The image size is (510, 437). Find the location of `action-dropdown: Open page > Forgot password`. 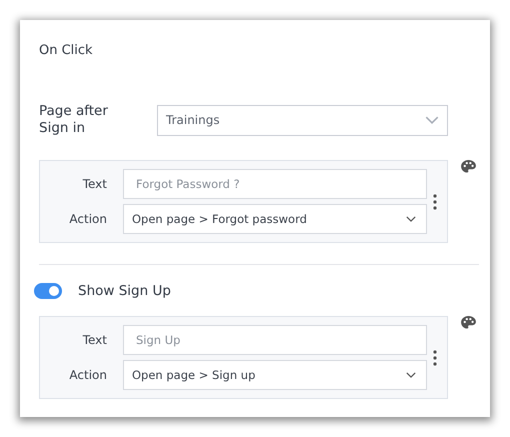

action-dropdown: Open page > Forgot password is located at coordinates (275, 219).